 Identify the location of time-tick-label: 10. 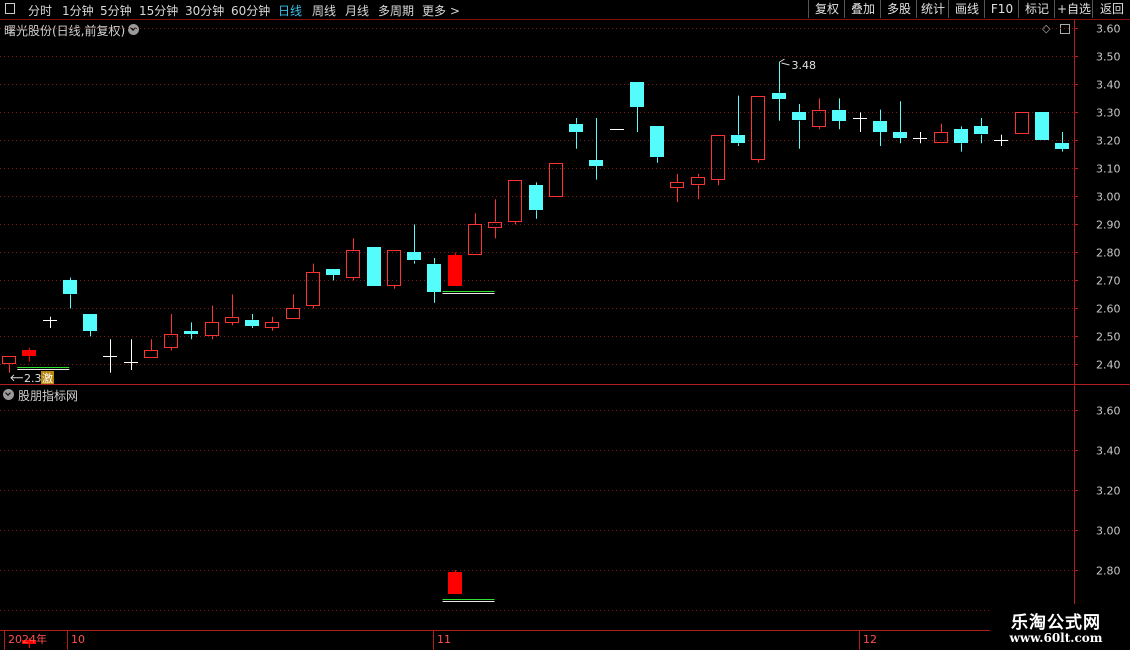
(78, 639).